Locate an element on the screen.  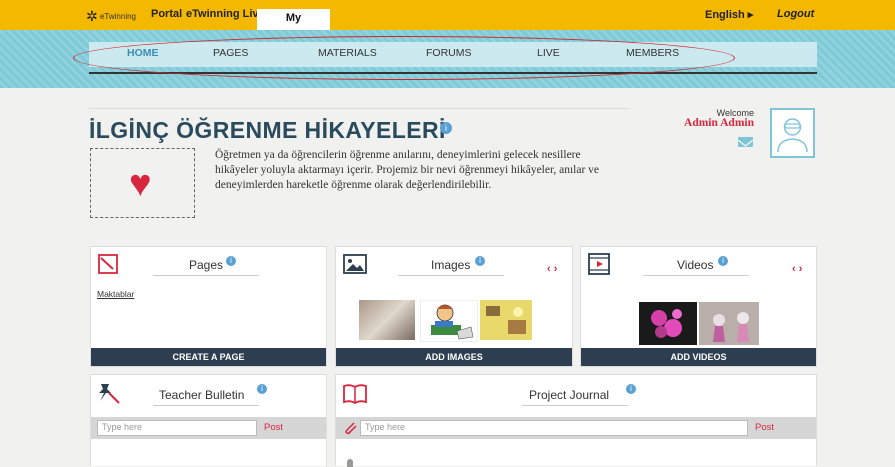
title-info-icon: i is located at coordinates (446, 128).